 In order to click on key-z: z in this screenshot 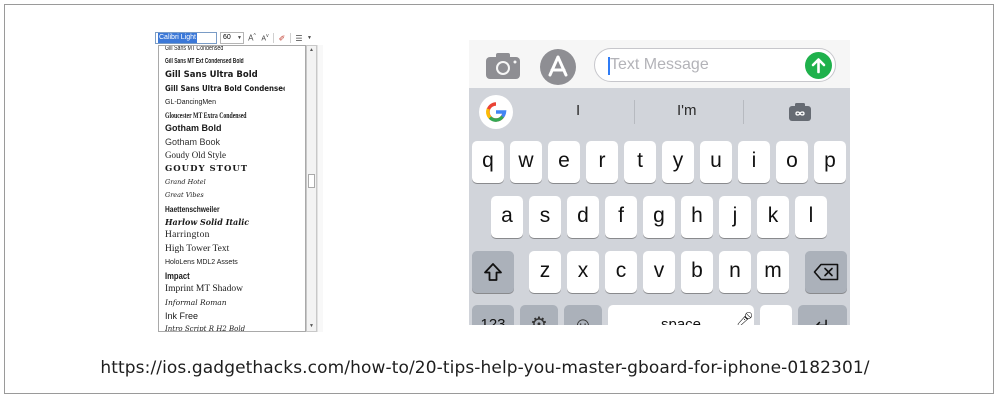, I will do `click(545, 272)`.